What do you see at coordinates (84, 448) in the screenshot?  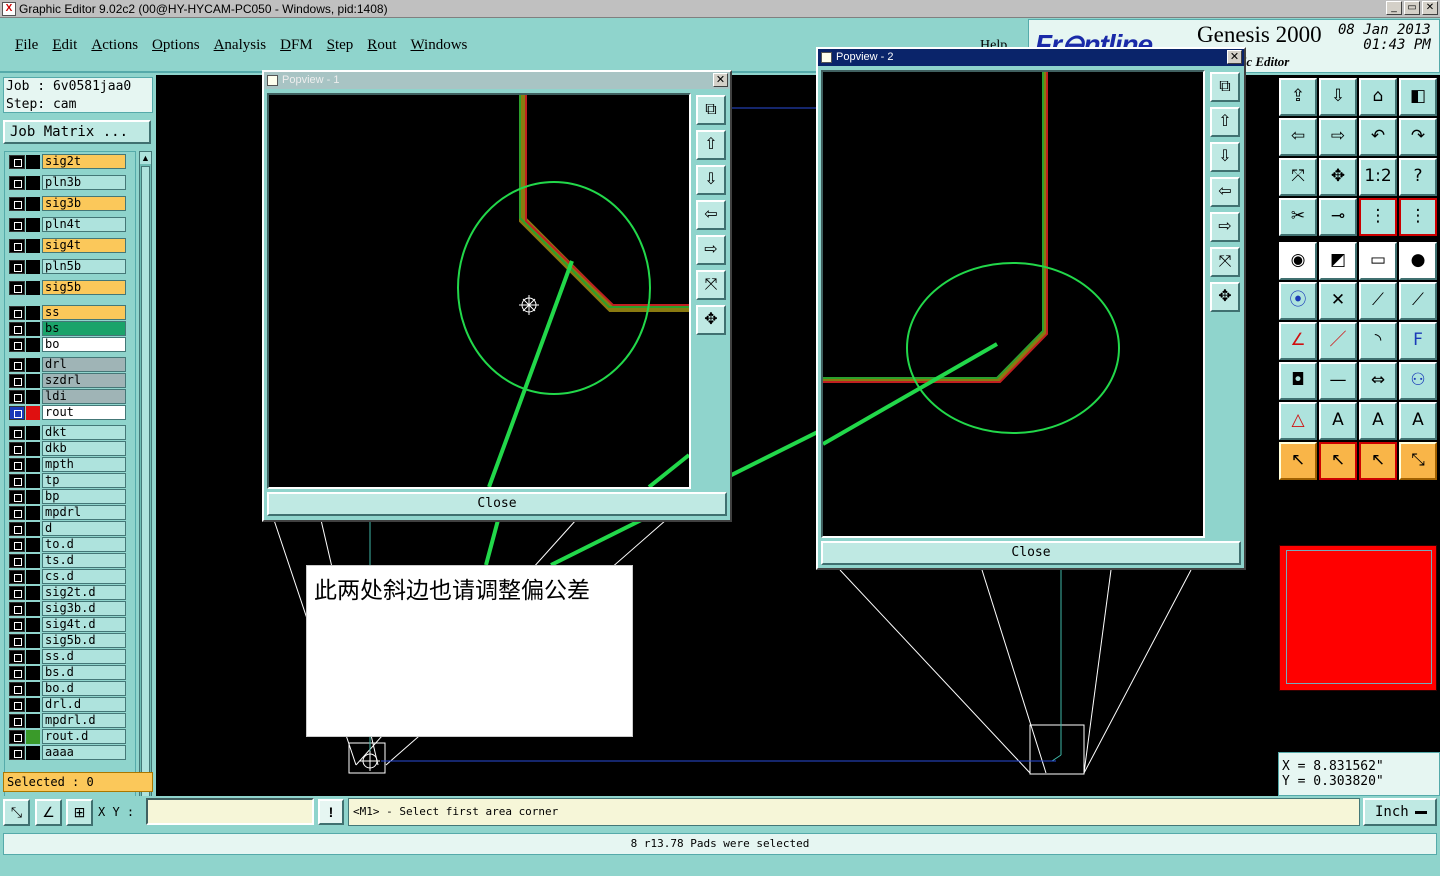 I see `layer-name: dkb` at bounding box center [84, 448].